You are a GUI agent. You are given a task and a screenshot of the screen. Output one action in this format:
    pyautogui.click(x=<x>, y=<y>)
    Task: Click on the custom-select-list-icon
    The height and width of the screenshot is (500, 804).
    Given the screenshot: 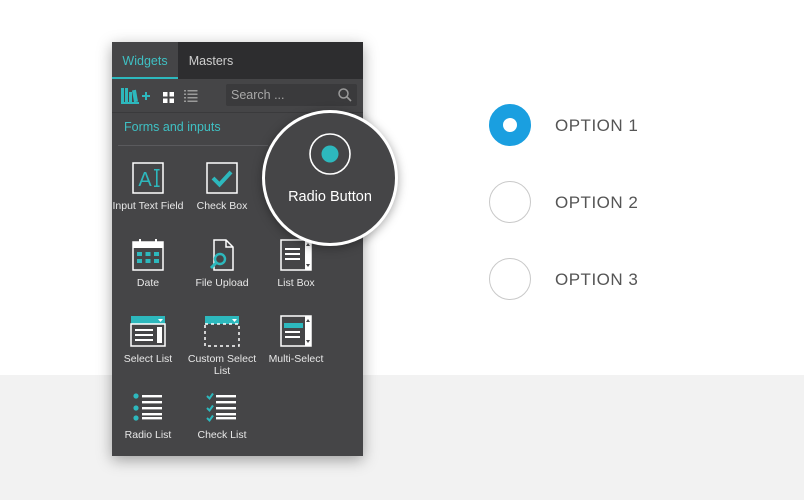 What is the action you would take?
    pyautogui.click(x=222, y=331)
    